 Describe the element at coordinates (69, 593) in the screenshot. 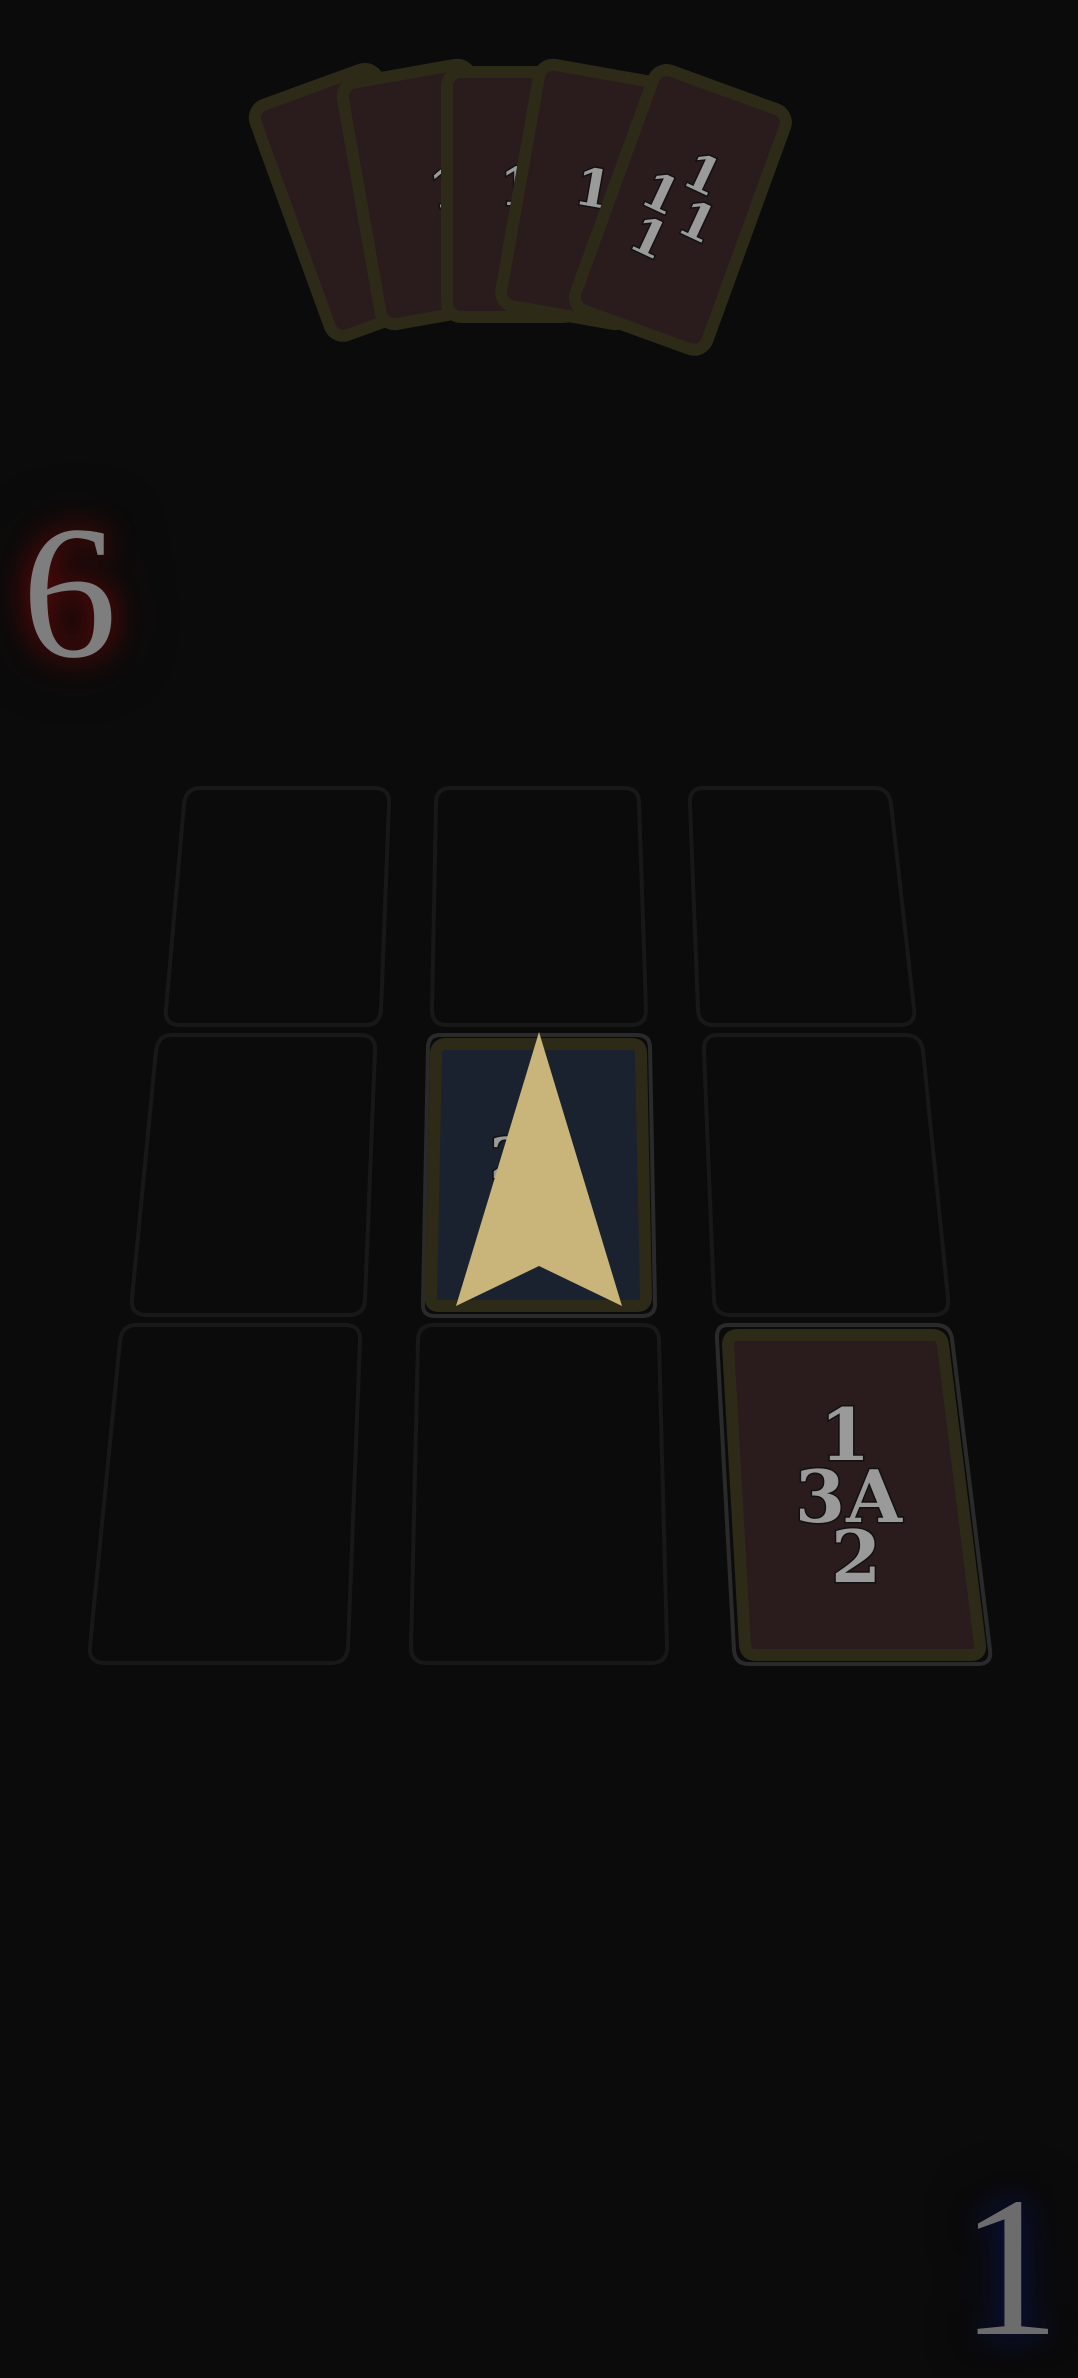

I see `opponent-score: 6` at that location.